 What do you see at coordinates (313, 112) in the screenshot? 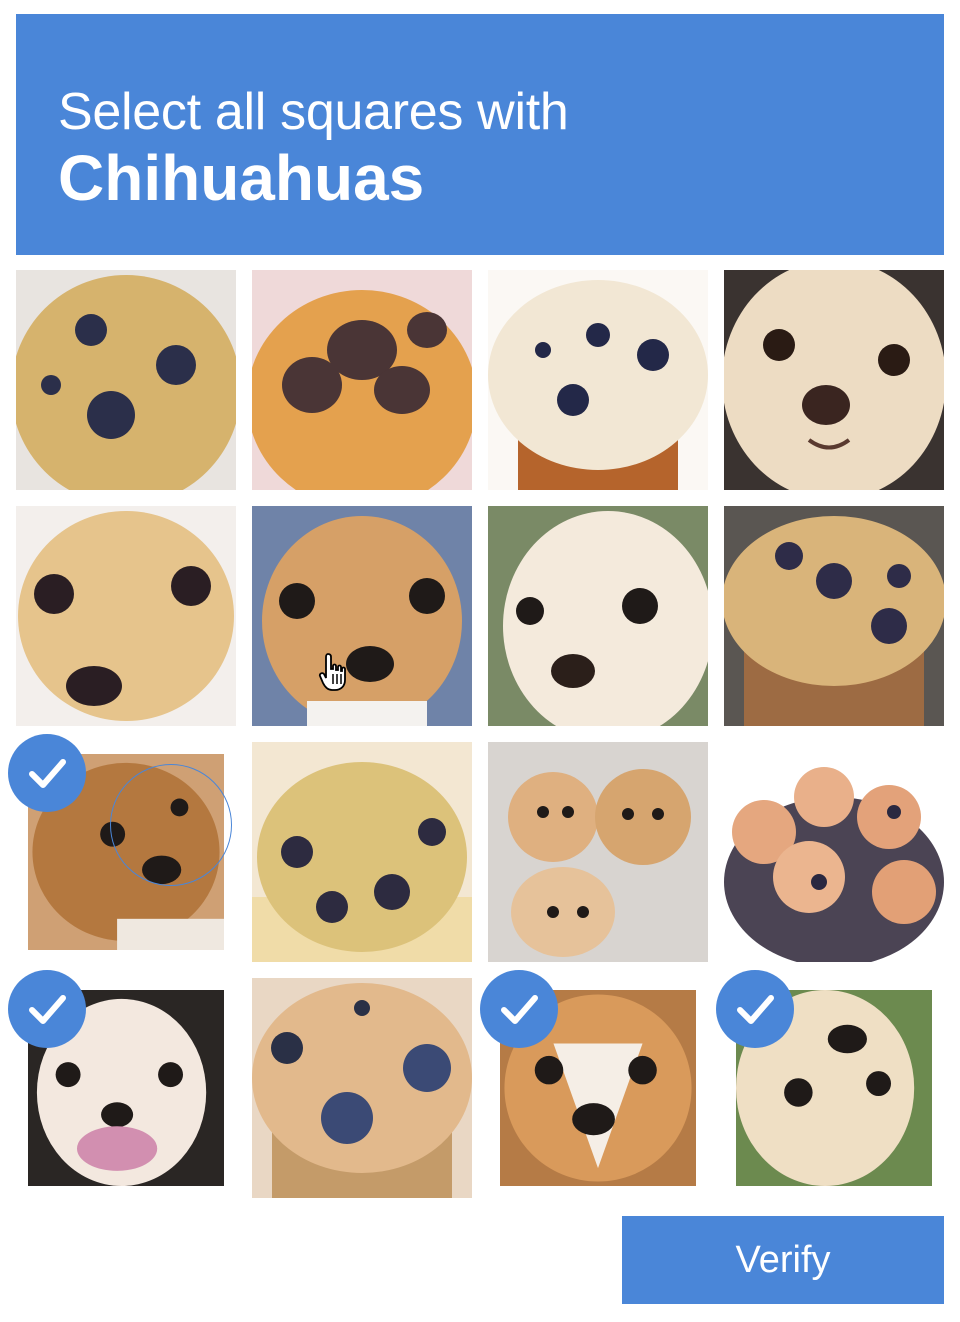
I see `challenge-prompt: Select all squares with` at bounding box center [313, 112].